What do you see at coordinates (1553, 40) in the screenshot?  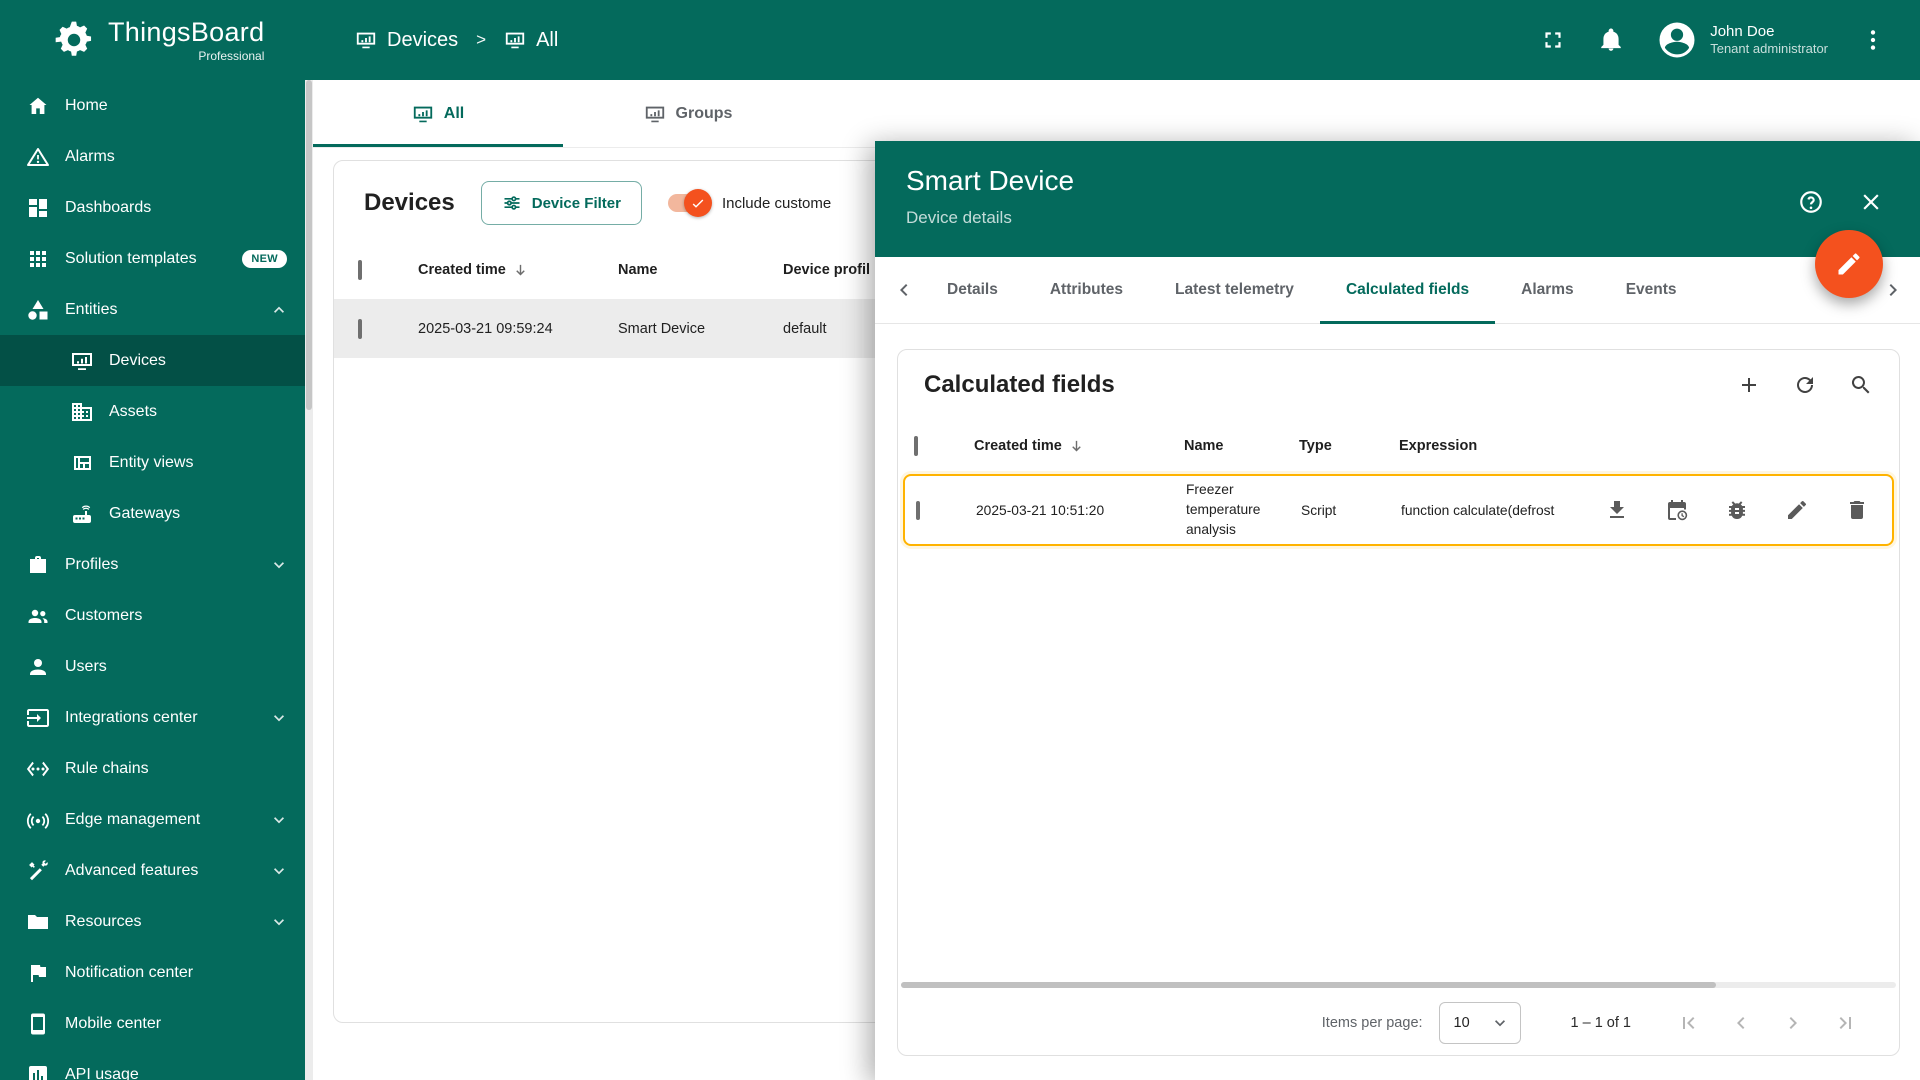 I see `fullscreen-icon` at bounding box center [1553, 40].